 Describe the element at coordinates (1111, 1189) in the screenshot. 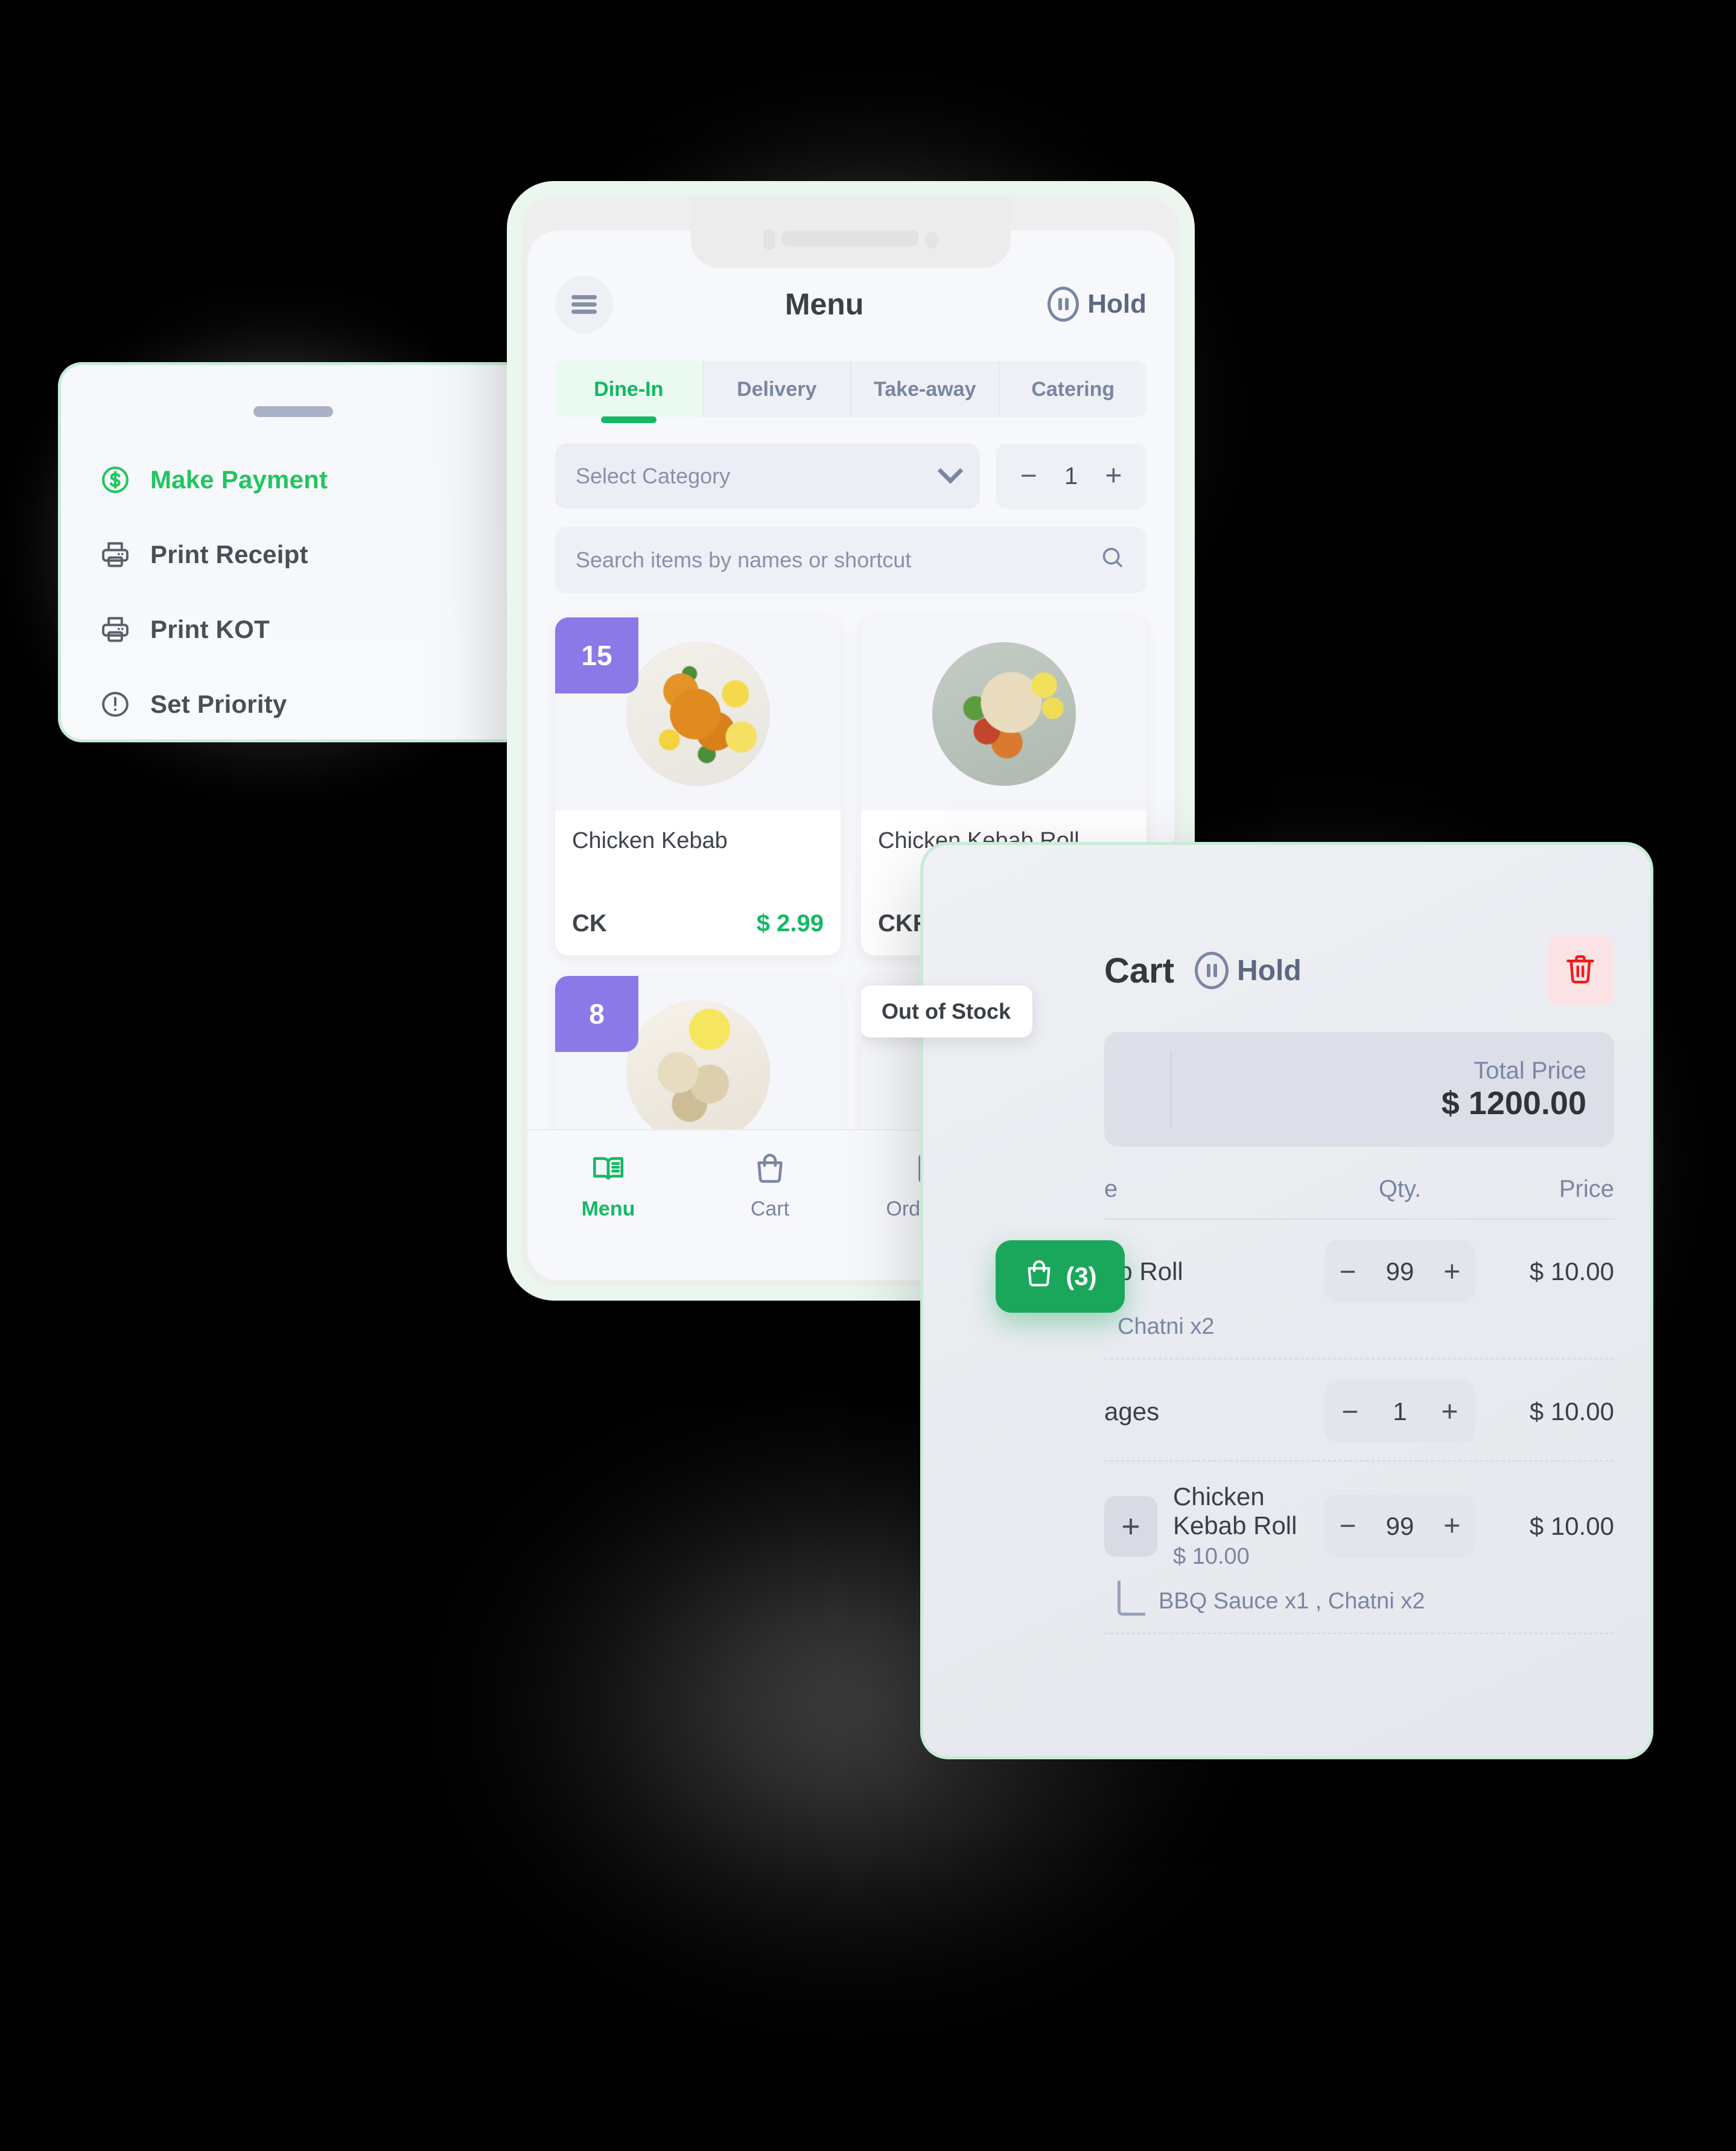

I see `column-header-item: e` at that location.